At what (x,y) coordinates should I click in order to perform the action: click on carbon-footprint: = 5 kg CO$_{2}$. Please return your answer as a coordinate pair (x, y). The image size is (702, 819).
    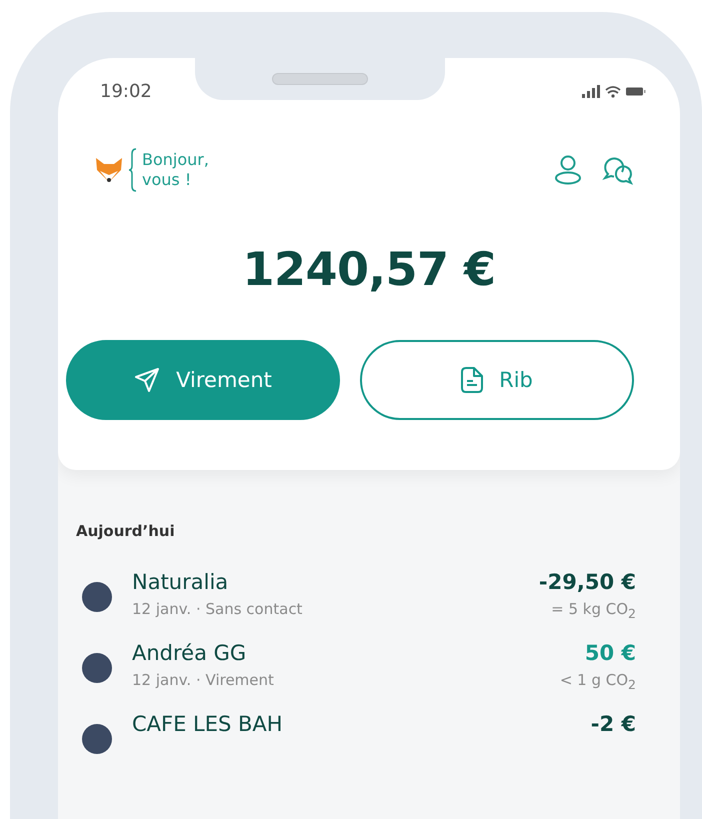
    Looking at the image, I should click on (593, 610).